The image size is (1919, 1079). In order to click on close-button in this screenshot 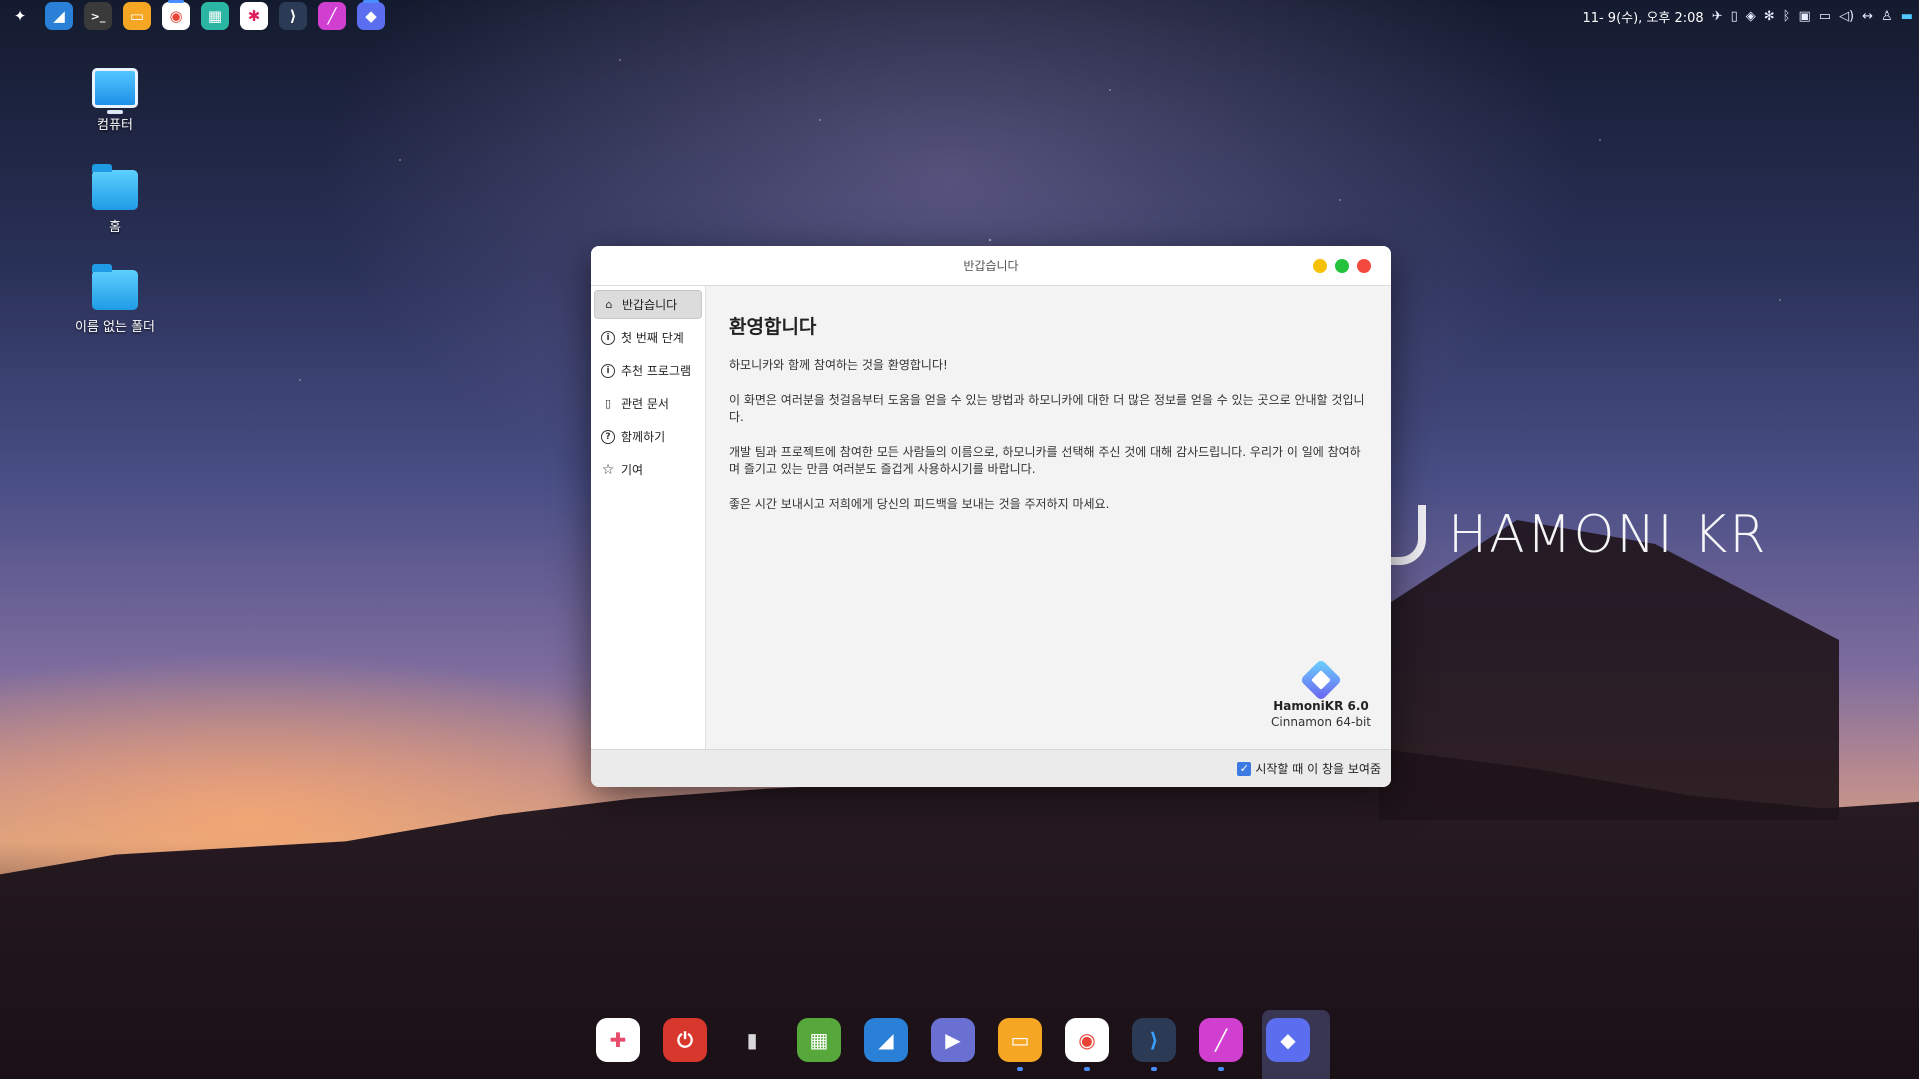, I will do `click(1364, 266)`.